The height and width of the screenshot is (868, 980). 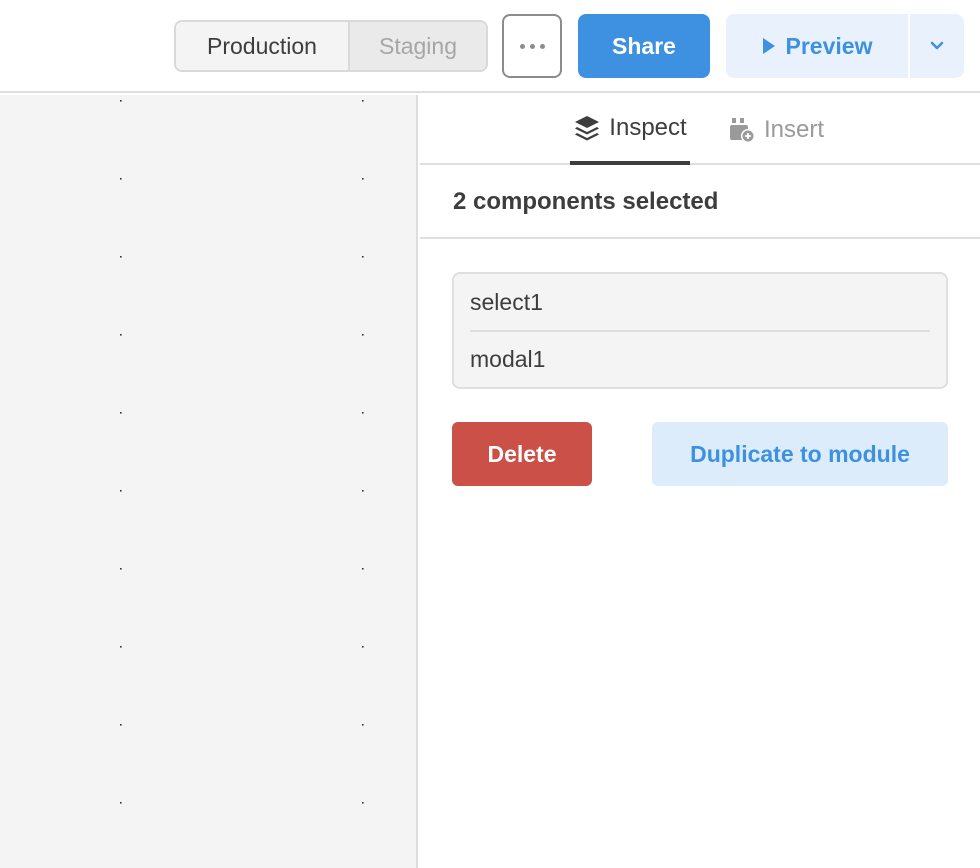 I want to click on env-staging-button: Staging, so click(x=418, y=46).